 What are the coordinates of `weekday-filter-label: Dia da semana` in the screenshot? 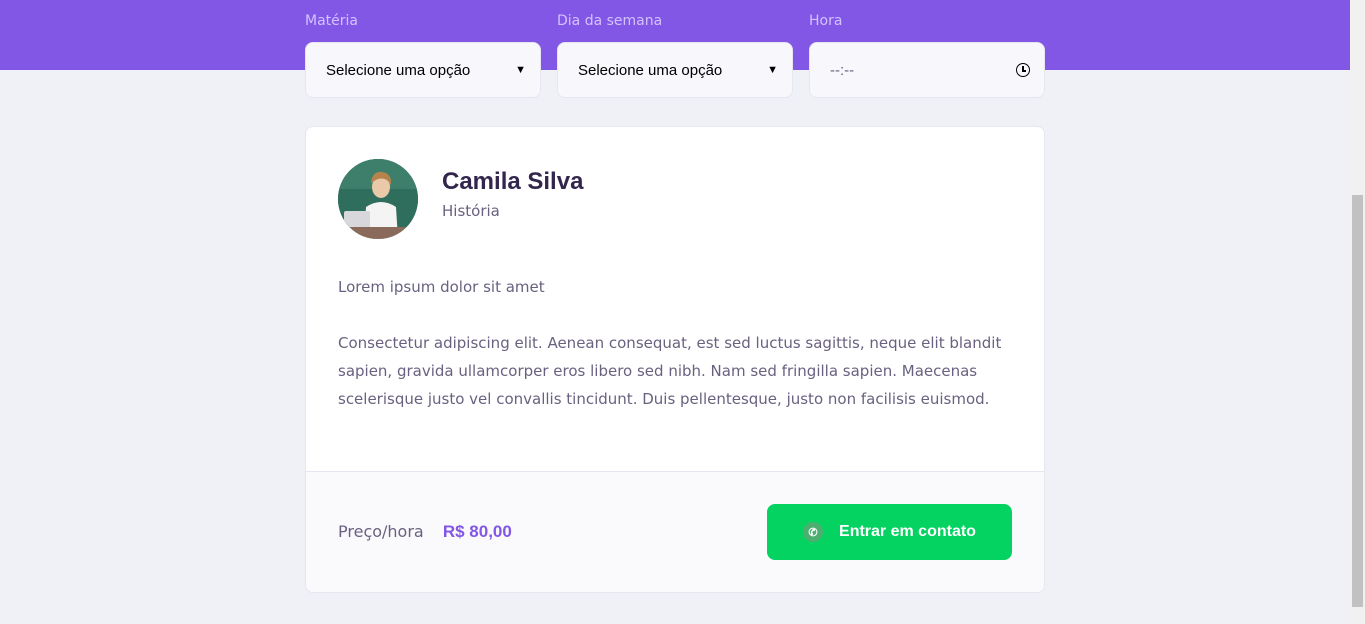 It's located at (610, 21).